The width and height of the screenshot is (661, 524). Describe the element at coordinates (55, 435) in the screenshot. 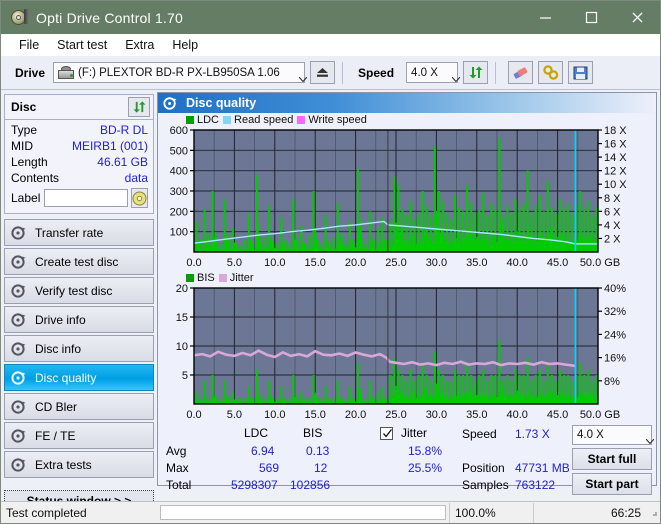

I see `sidebar-item-label: FE / TE` at that location.